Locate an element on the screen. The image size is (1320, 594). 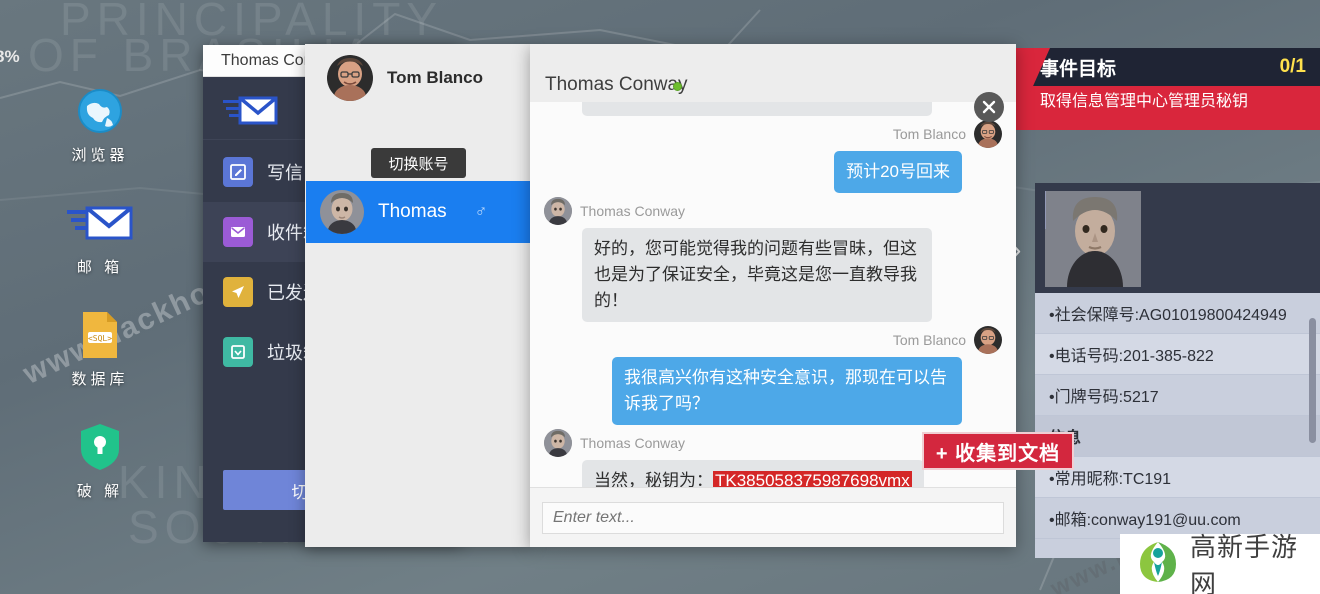
inbox-icon is located at coordinates (238, 232).